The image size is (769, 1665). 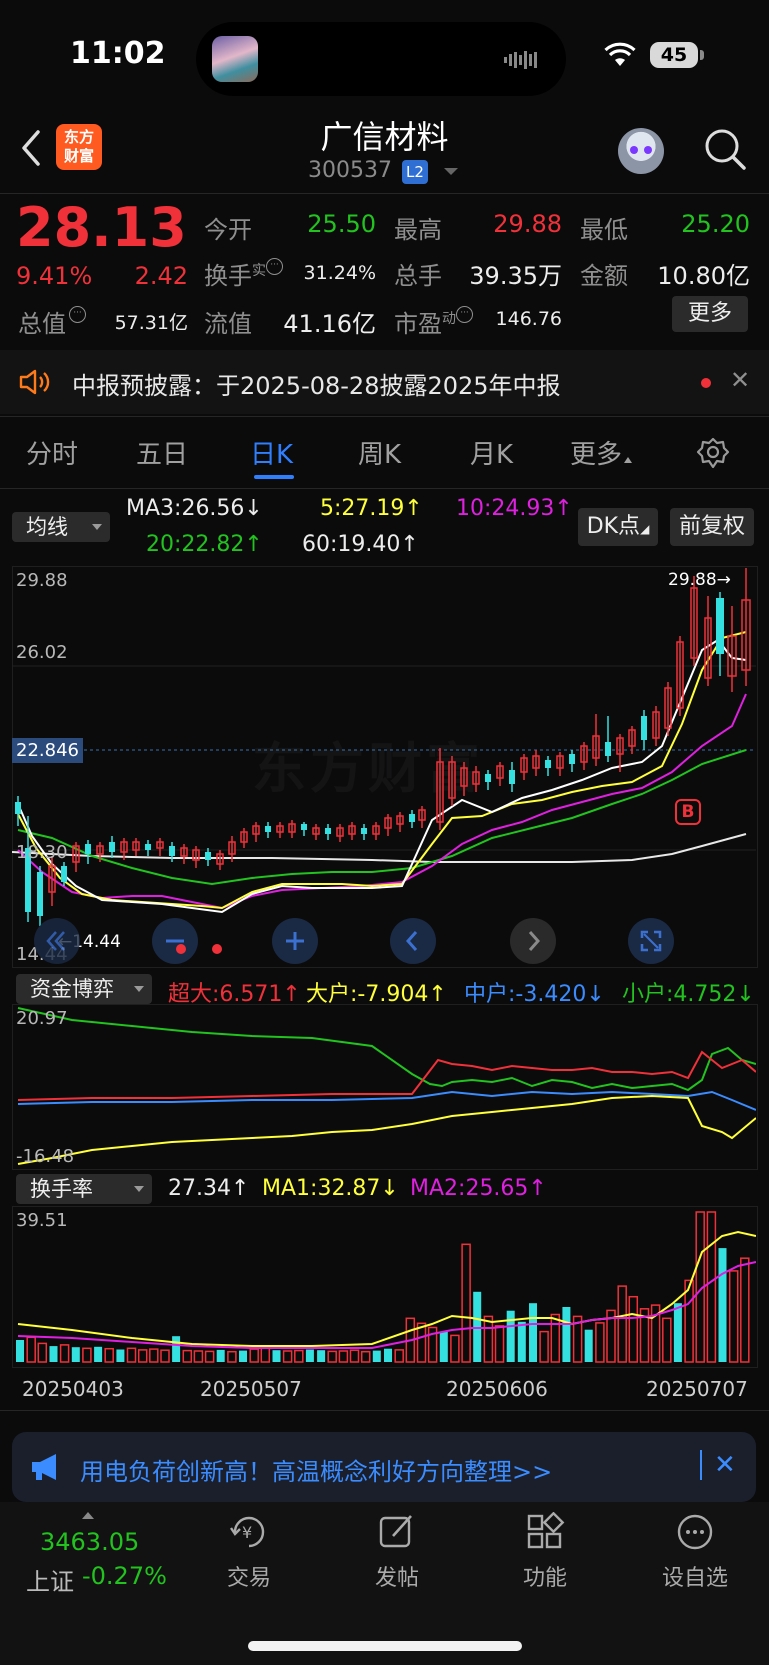 I want to click on fund-indicator-label: 资金博弈, so click(x=72, y=989).